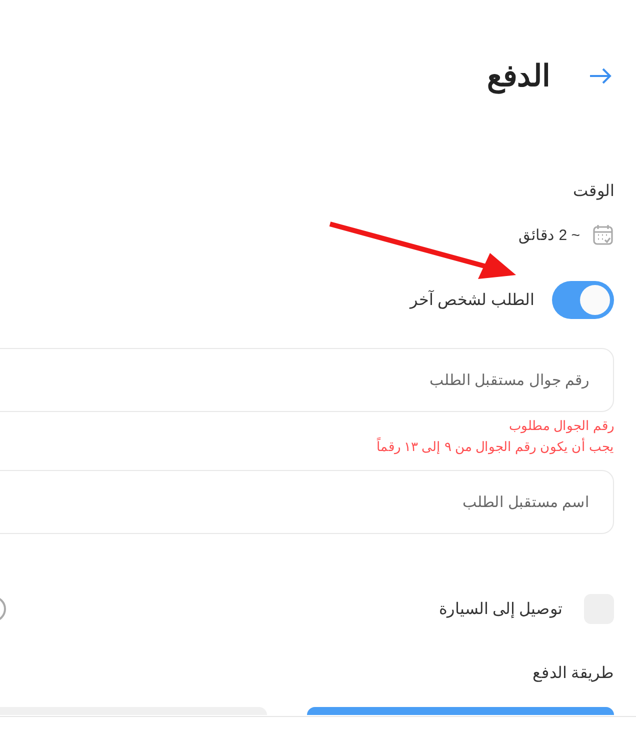 This screenshot has height=741, width=636. I want to click on toggle-label: الطلب لشخص آخر, so click(472, 300).